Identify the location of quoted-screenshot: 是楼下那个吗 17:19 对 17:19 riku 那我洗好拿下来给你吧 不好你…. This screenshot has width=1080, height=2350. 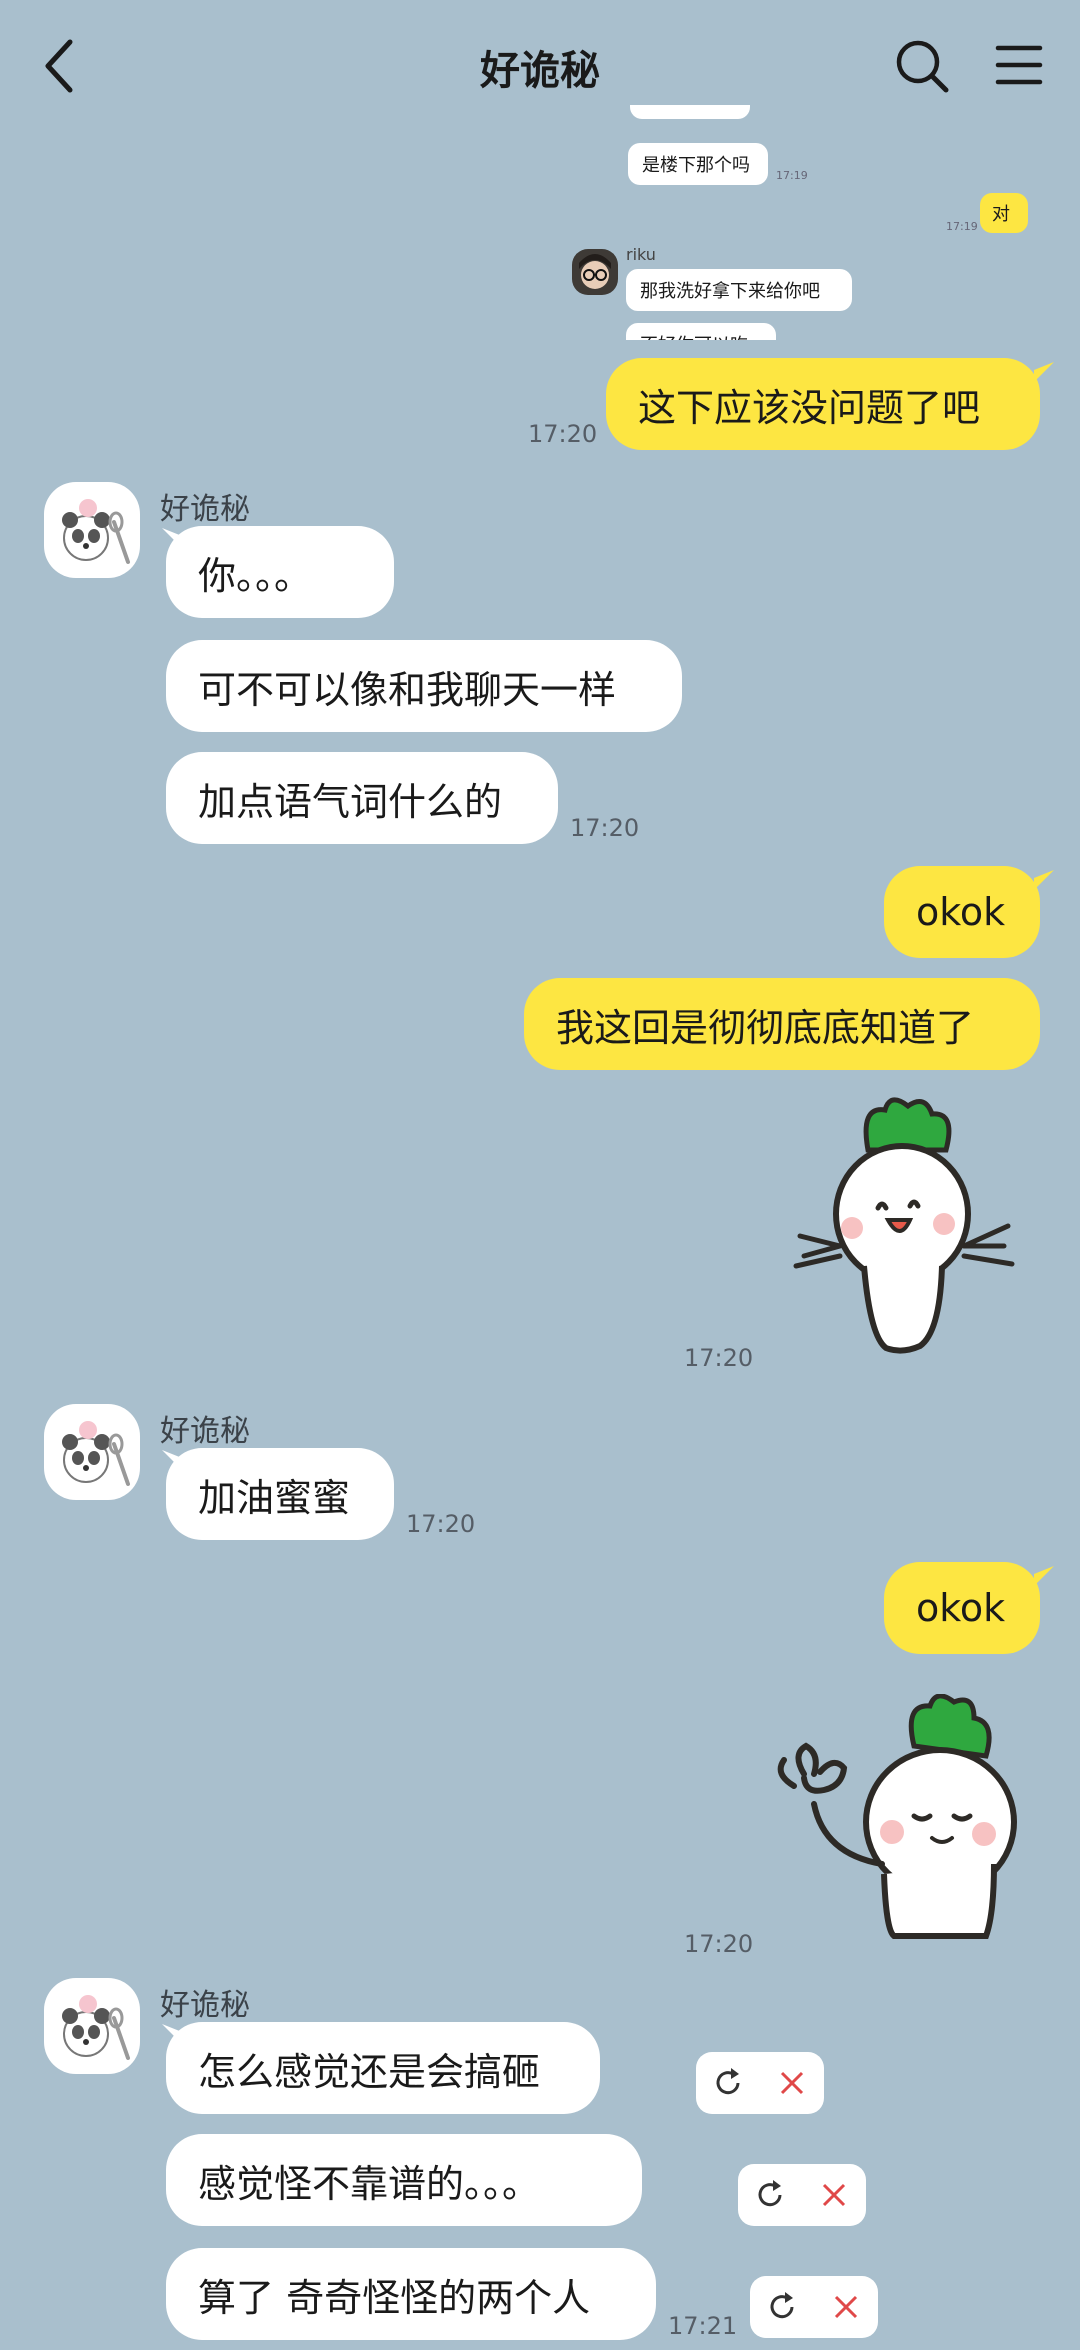
(810, 222).